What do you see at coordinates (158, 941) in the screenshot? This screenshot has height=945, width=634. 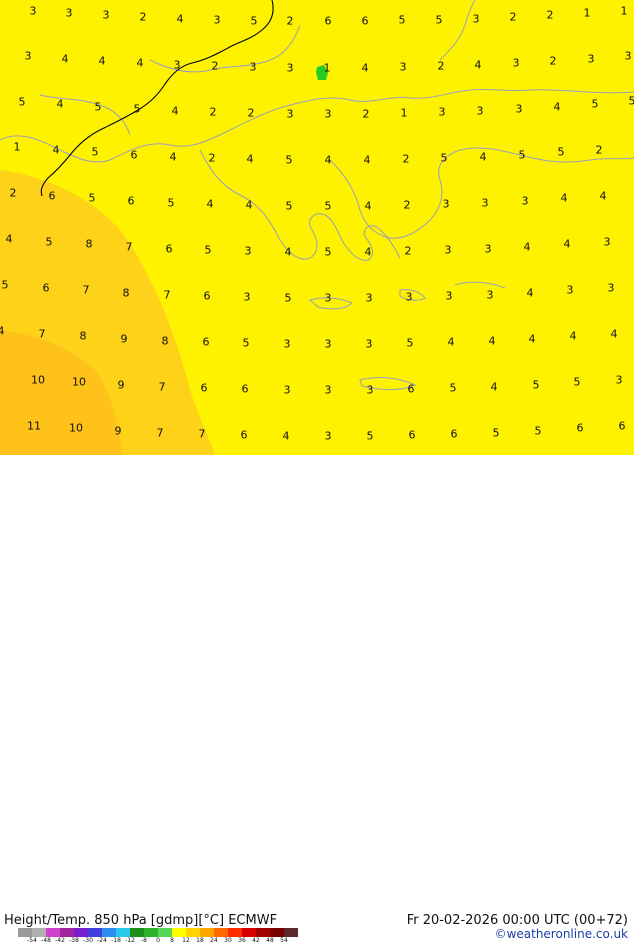 I see `scale-tick-label: 0` at bounding box center [158, 941].